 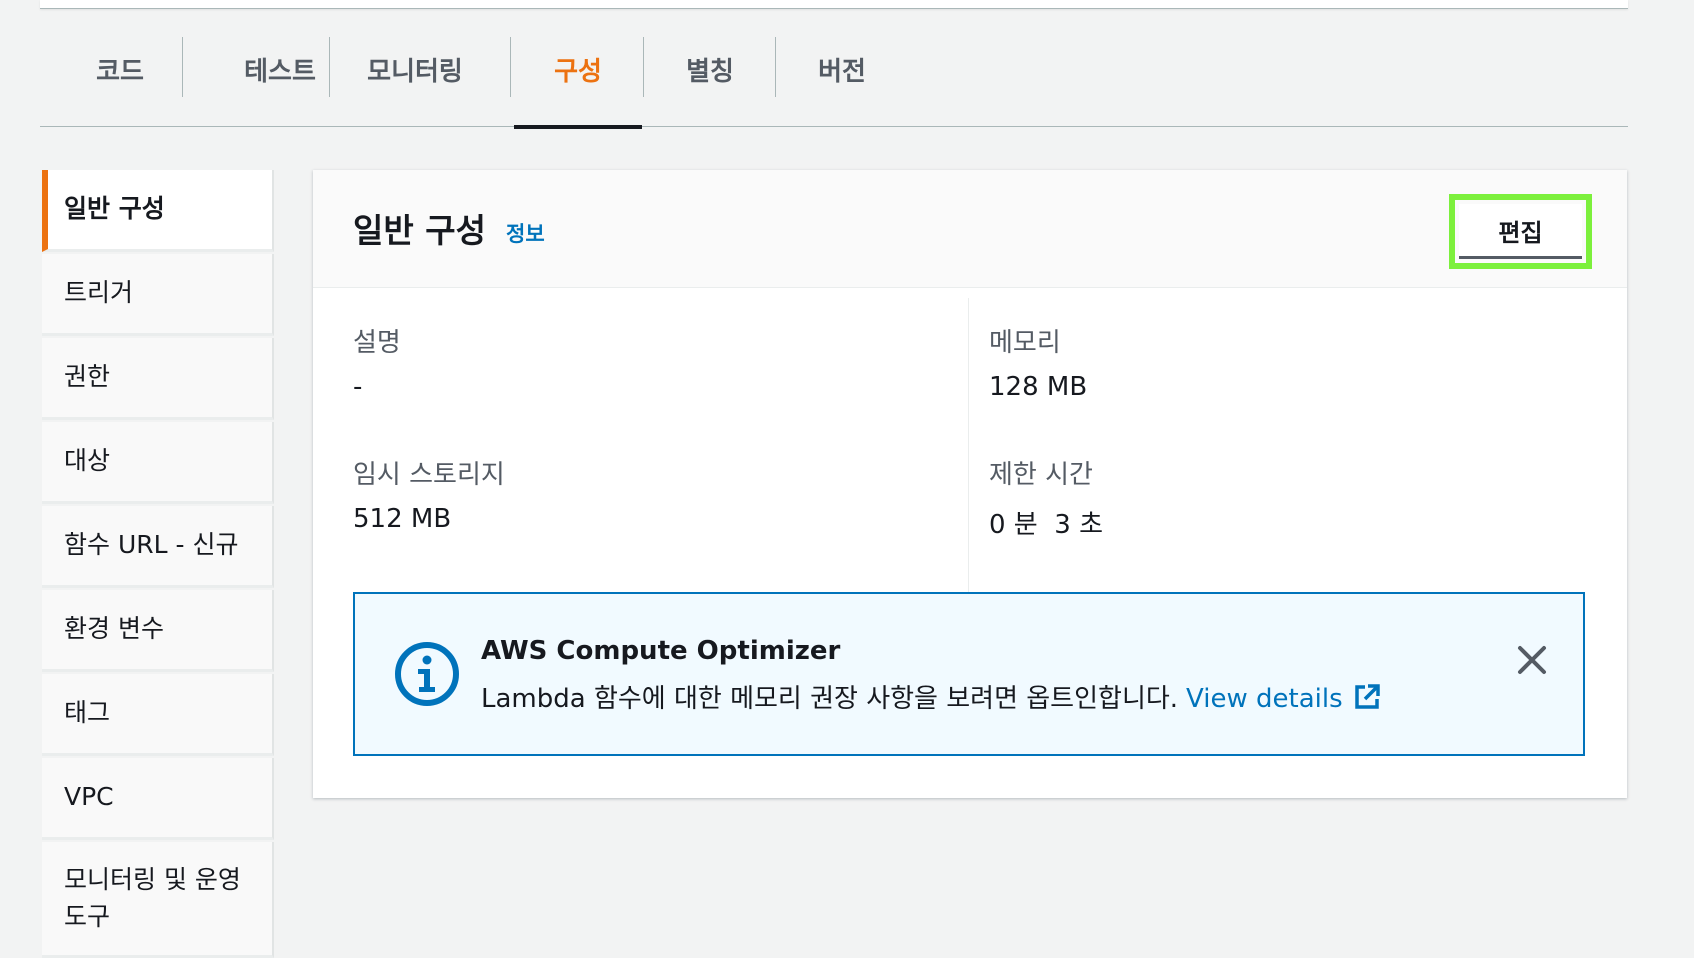 I want to click on timeout-label: 제한 시간, so click(x=1041, y=475).